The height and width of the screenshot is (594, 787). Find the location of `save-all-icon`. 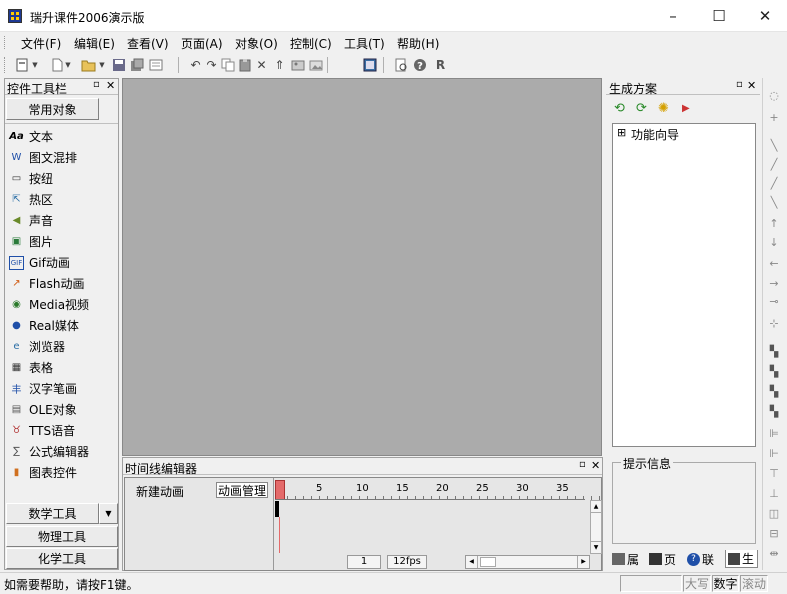

save-all-icon is located at coordinates (136, 64).